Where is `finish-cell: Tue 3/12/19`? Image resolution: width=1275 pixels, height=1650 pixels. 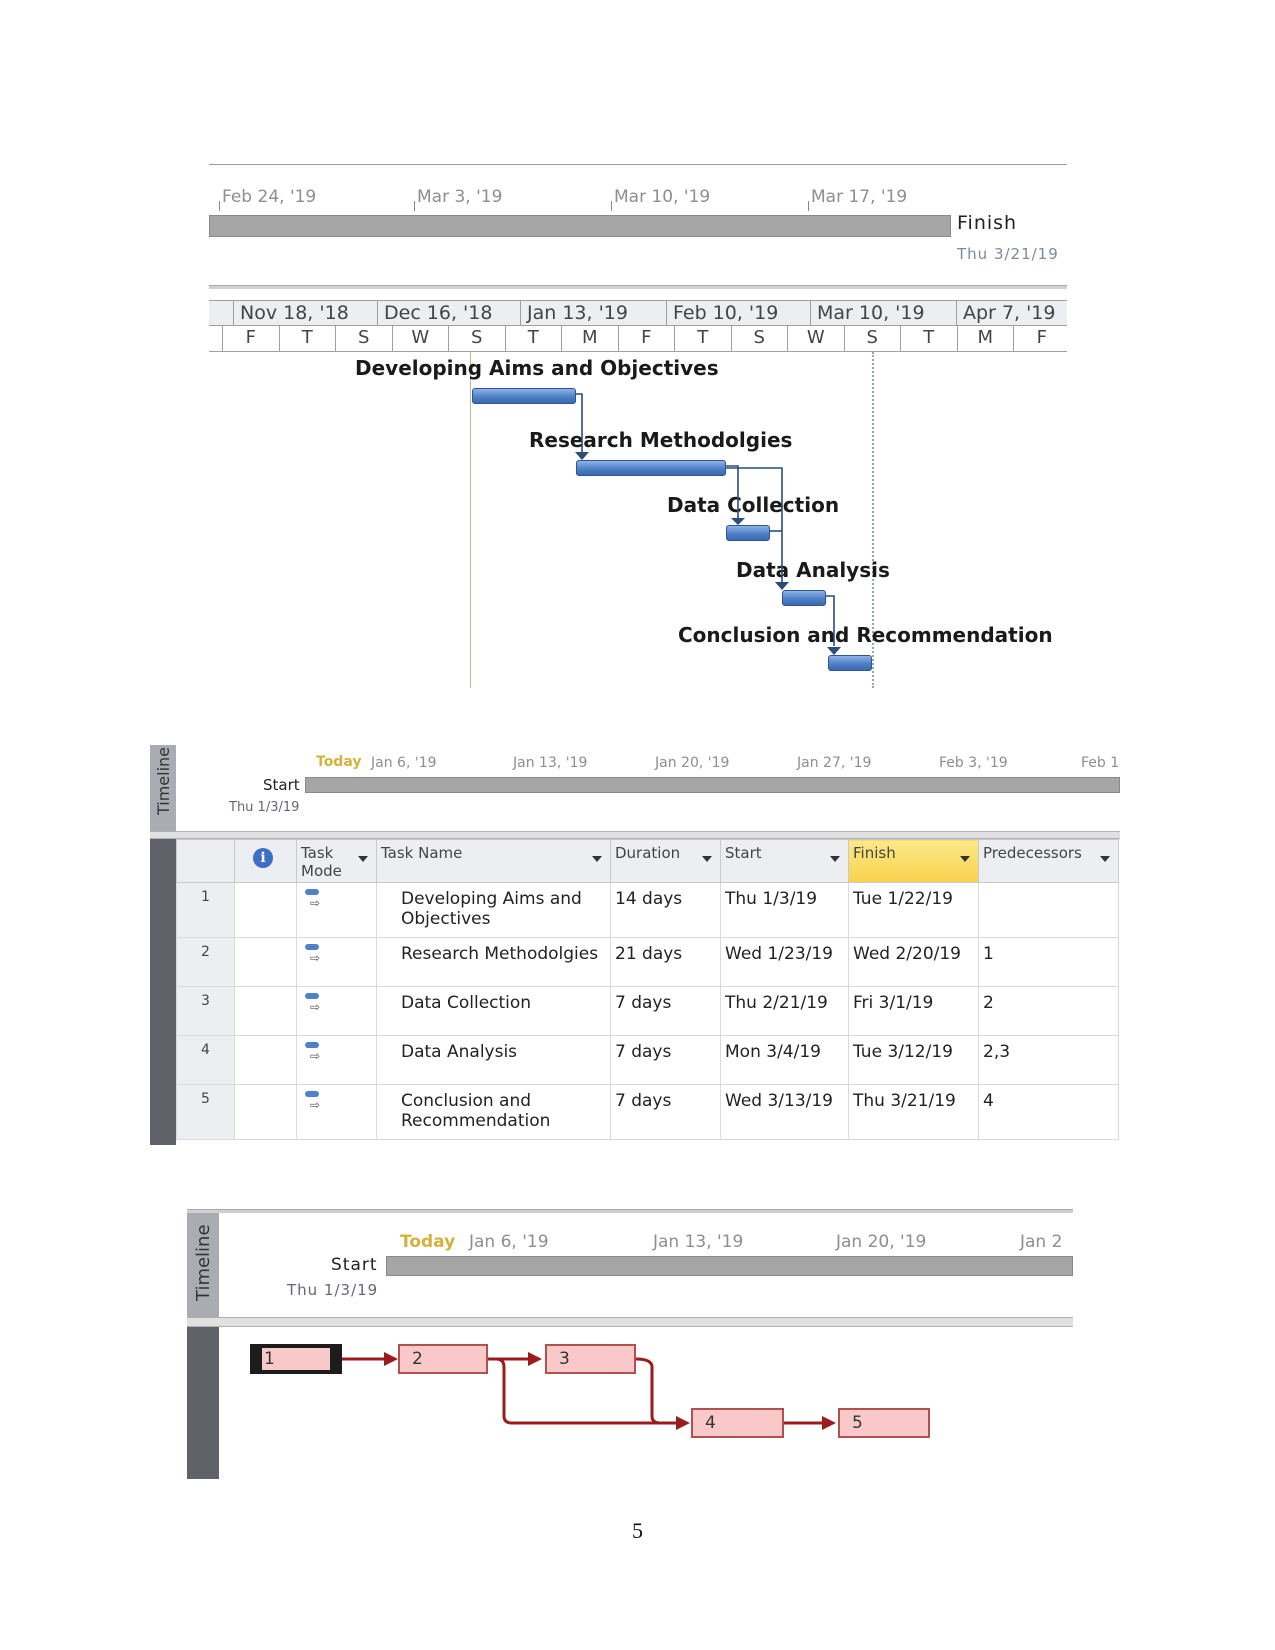 finish-cell: Tue 3/12/19 is located at coordinates (913, 1060).